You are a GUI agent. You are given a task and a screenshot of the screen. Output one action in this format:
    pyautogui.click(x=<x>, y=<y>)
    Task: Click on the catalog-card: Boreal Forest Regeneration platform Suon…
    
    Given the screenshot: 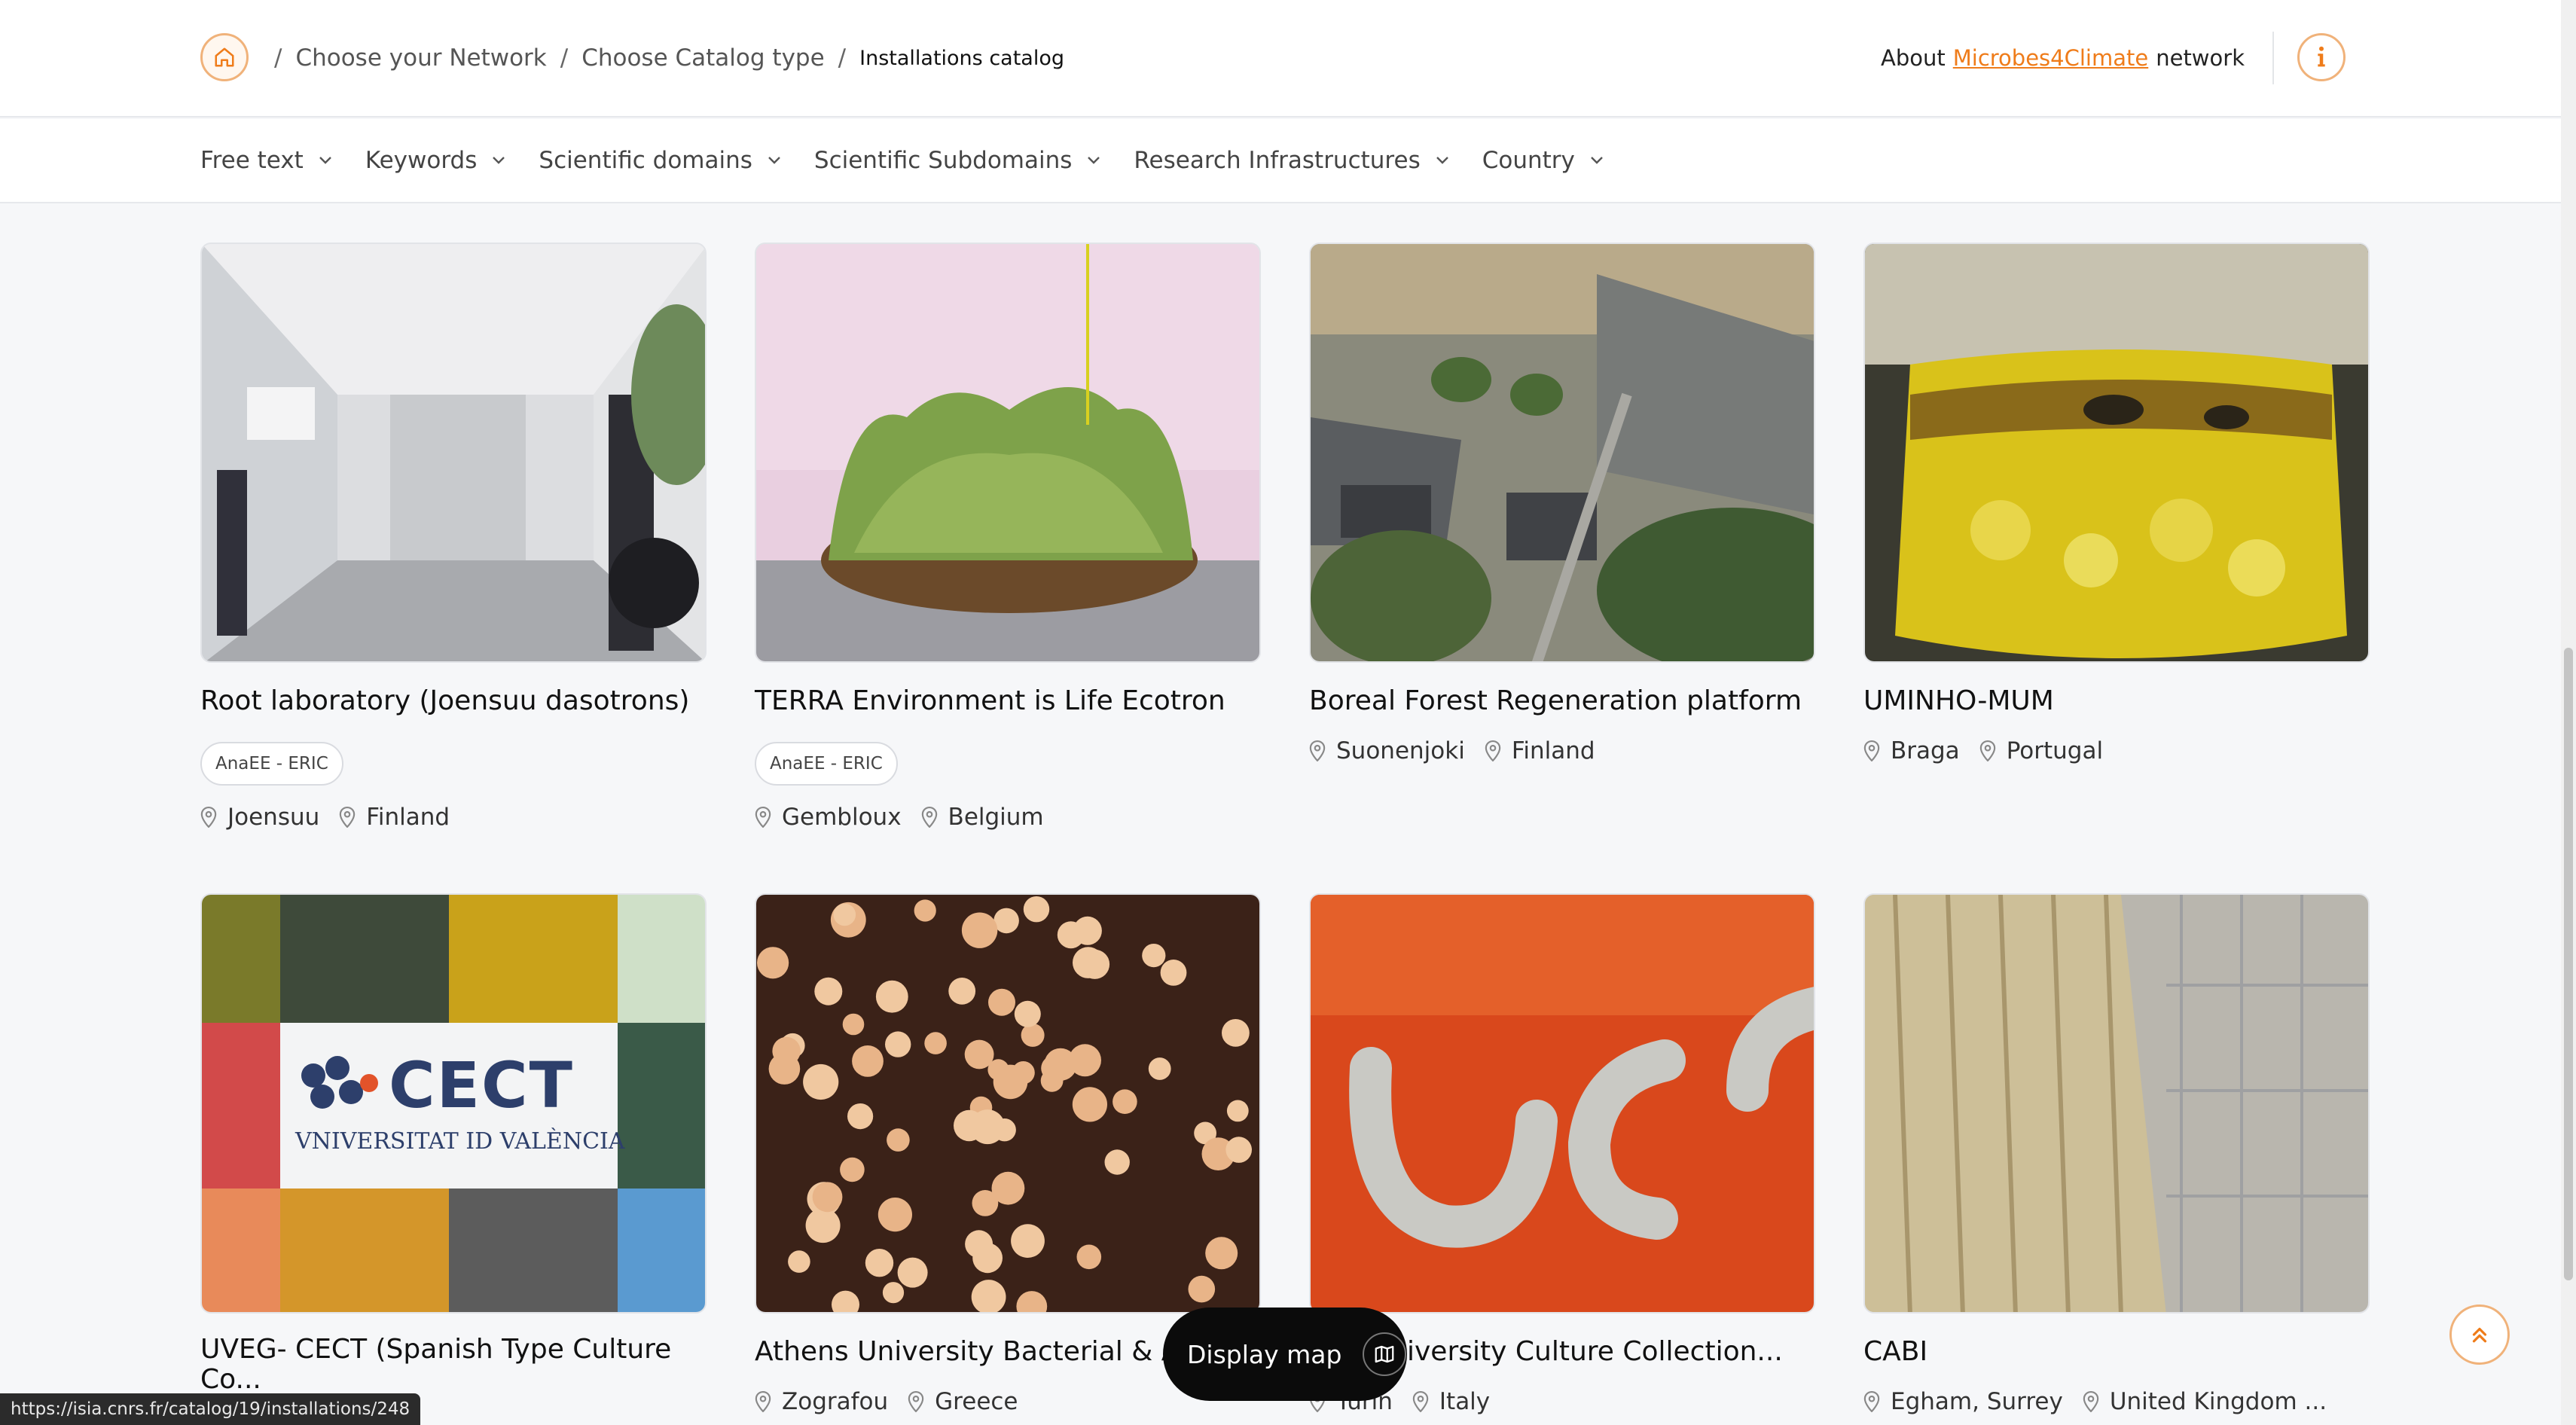 What is the action you would take?
    pyautogui.click(x=1562, y=503)
    